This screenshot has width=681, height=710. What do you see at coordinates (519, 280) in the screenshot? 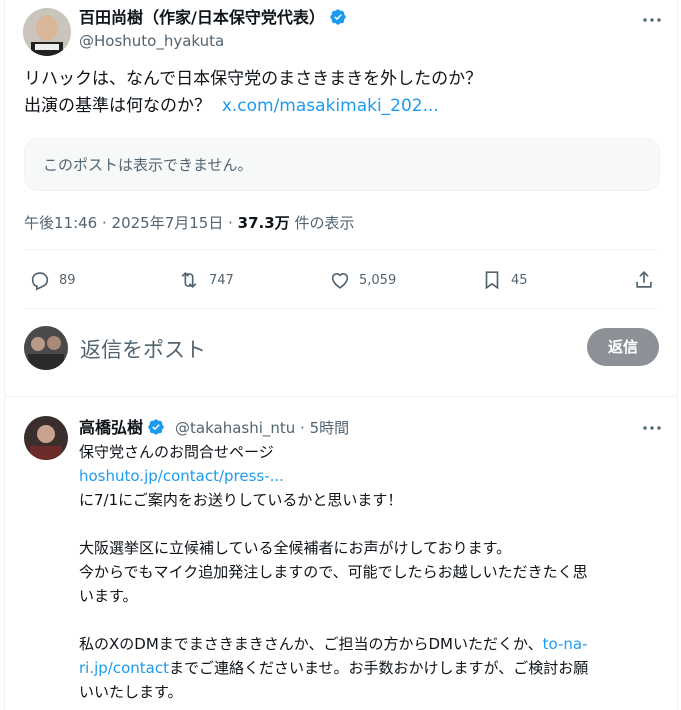
I see `bookmark-count: 45` at bounding box center [519, 280].